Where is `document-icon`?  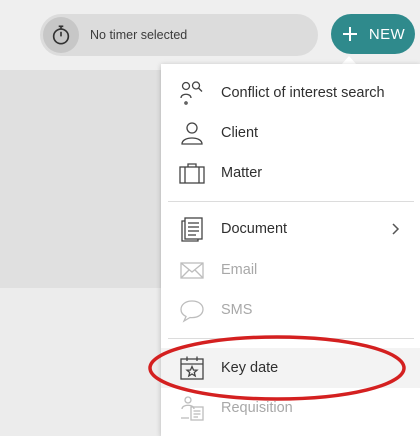 document-icon is located at coordinates (192, 229).